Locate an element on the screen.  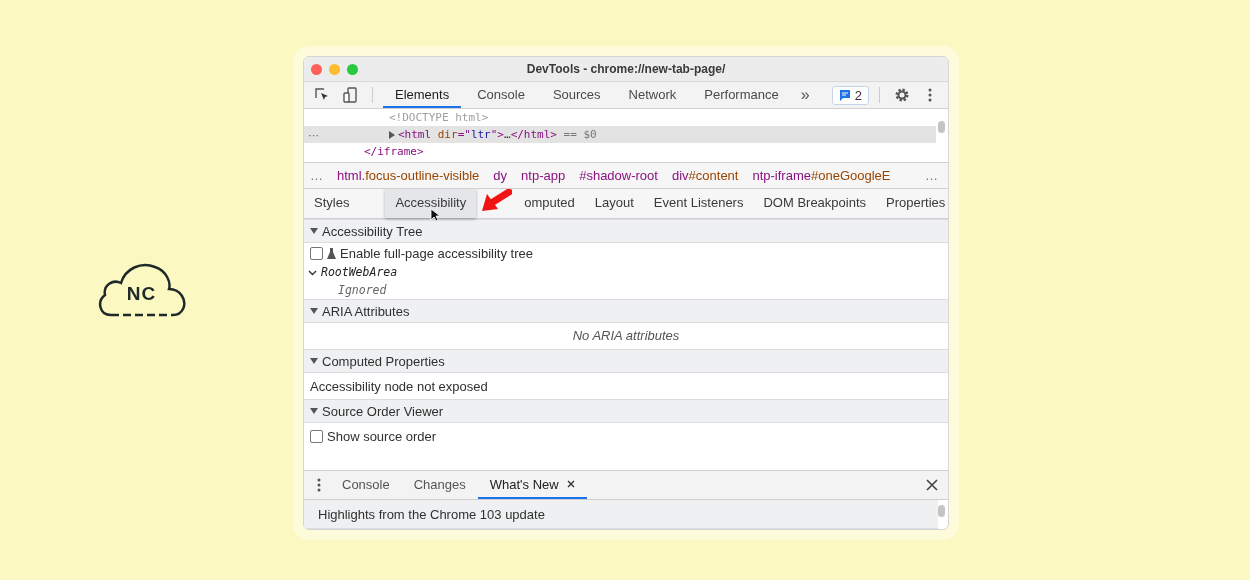
checkbox-label: Enable full-page accessibility tree is located at coordinates (436, 253).